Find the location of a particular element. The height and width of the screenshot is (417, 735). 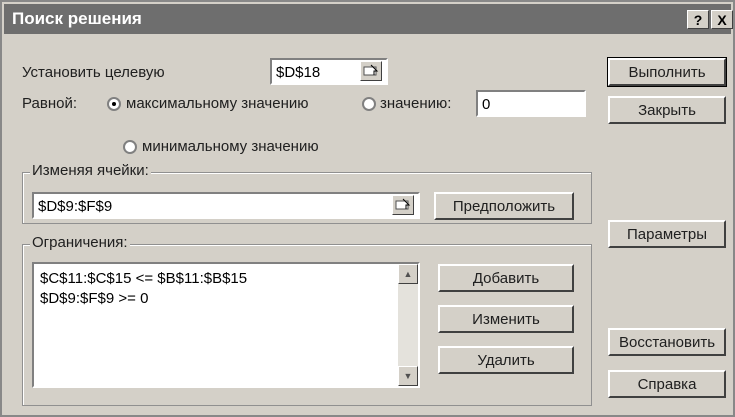

changing-ref-icon is located at coordinates (403, 205).